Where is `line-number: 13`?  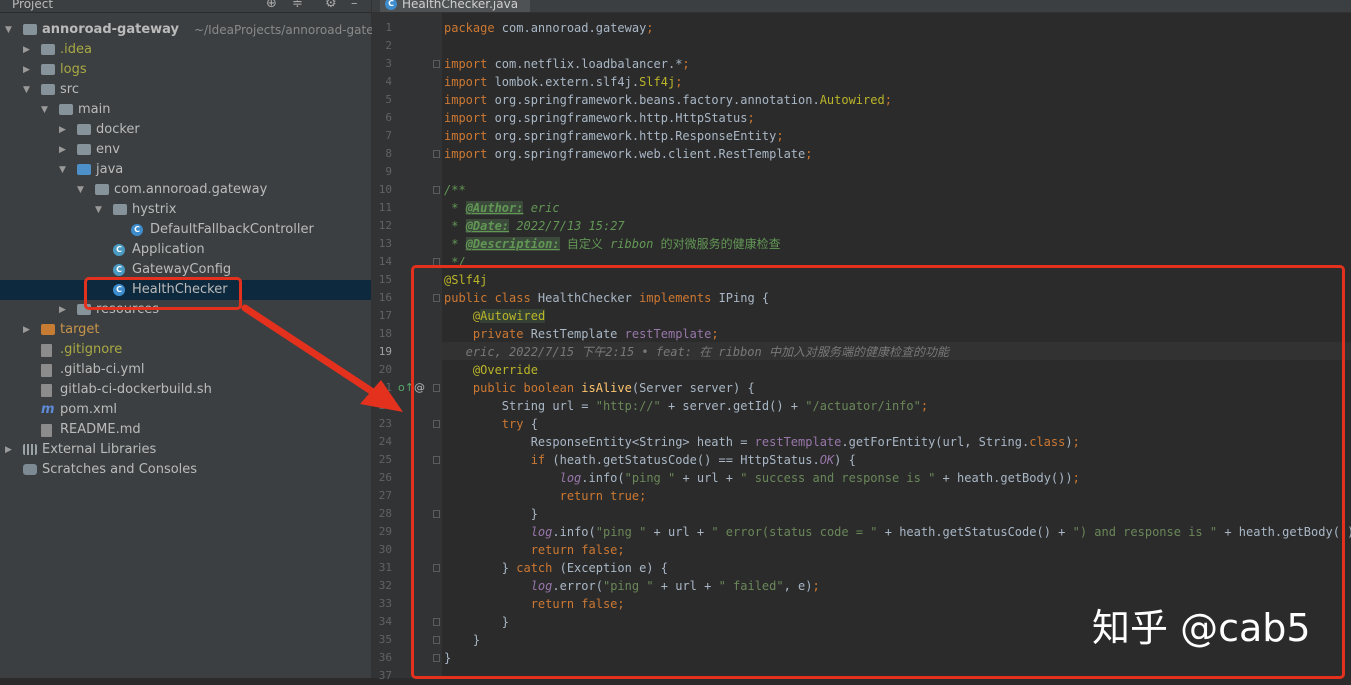
line-number: 13 is located at coordinates (382, 244).